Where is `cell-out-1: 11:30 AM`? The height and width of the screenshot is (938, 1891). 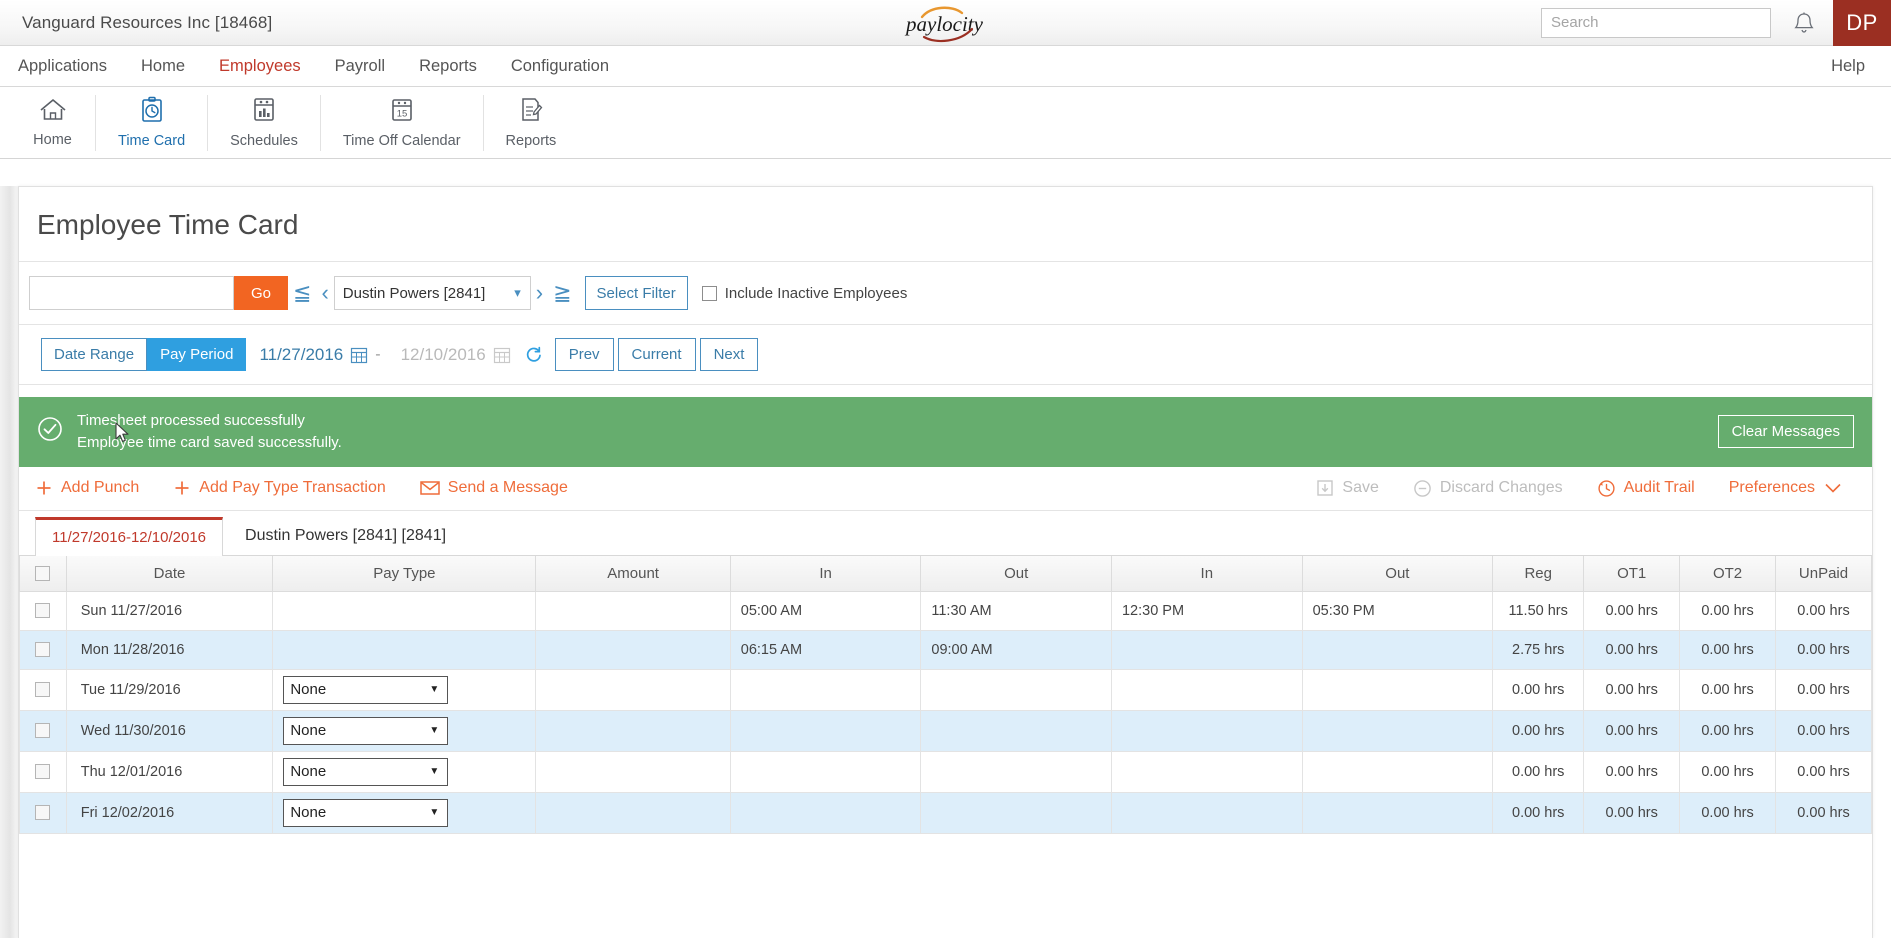
cell-out-1: 11:30 AM is located at coordinates (1016, 610).